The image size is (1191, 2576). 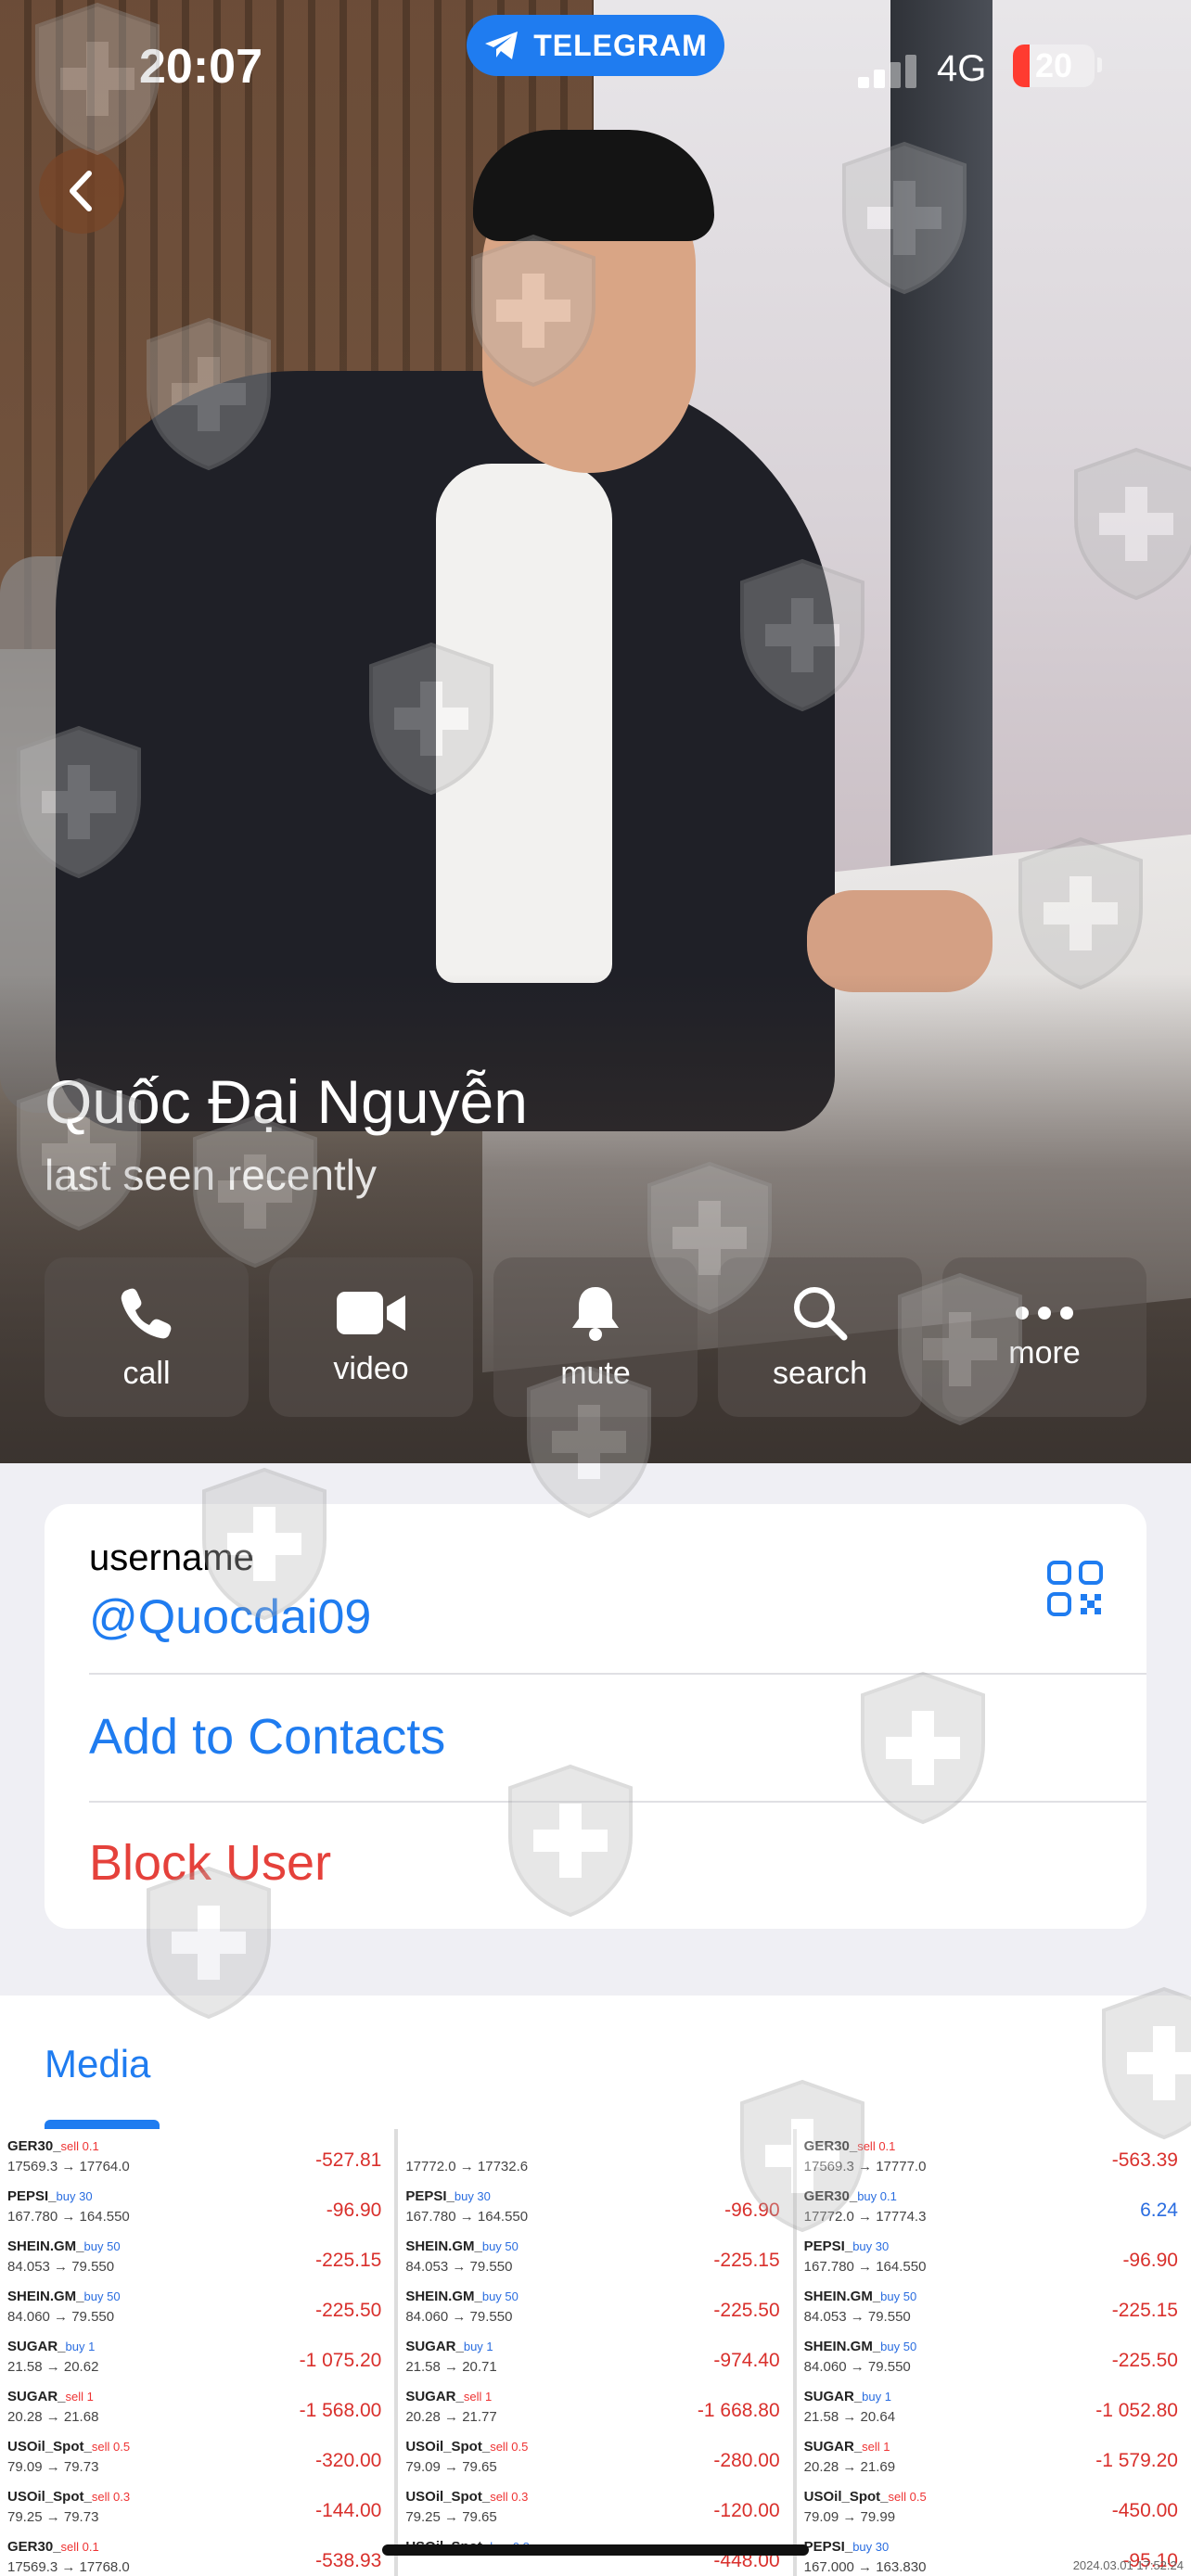 What do you see at coordinates (595, 2160) in the screenshot?
I see `trade-row: 17772.0 → 17732.6` at bounding box center [595, 2160].